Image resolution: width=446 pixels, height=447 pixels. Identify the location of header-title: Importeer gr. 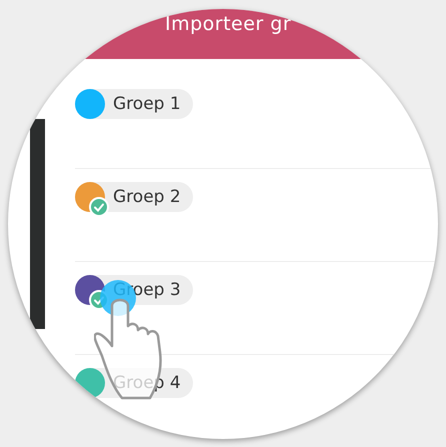
(228, 23).